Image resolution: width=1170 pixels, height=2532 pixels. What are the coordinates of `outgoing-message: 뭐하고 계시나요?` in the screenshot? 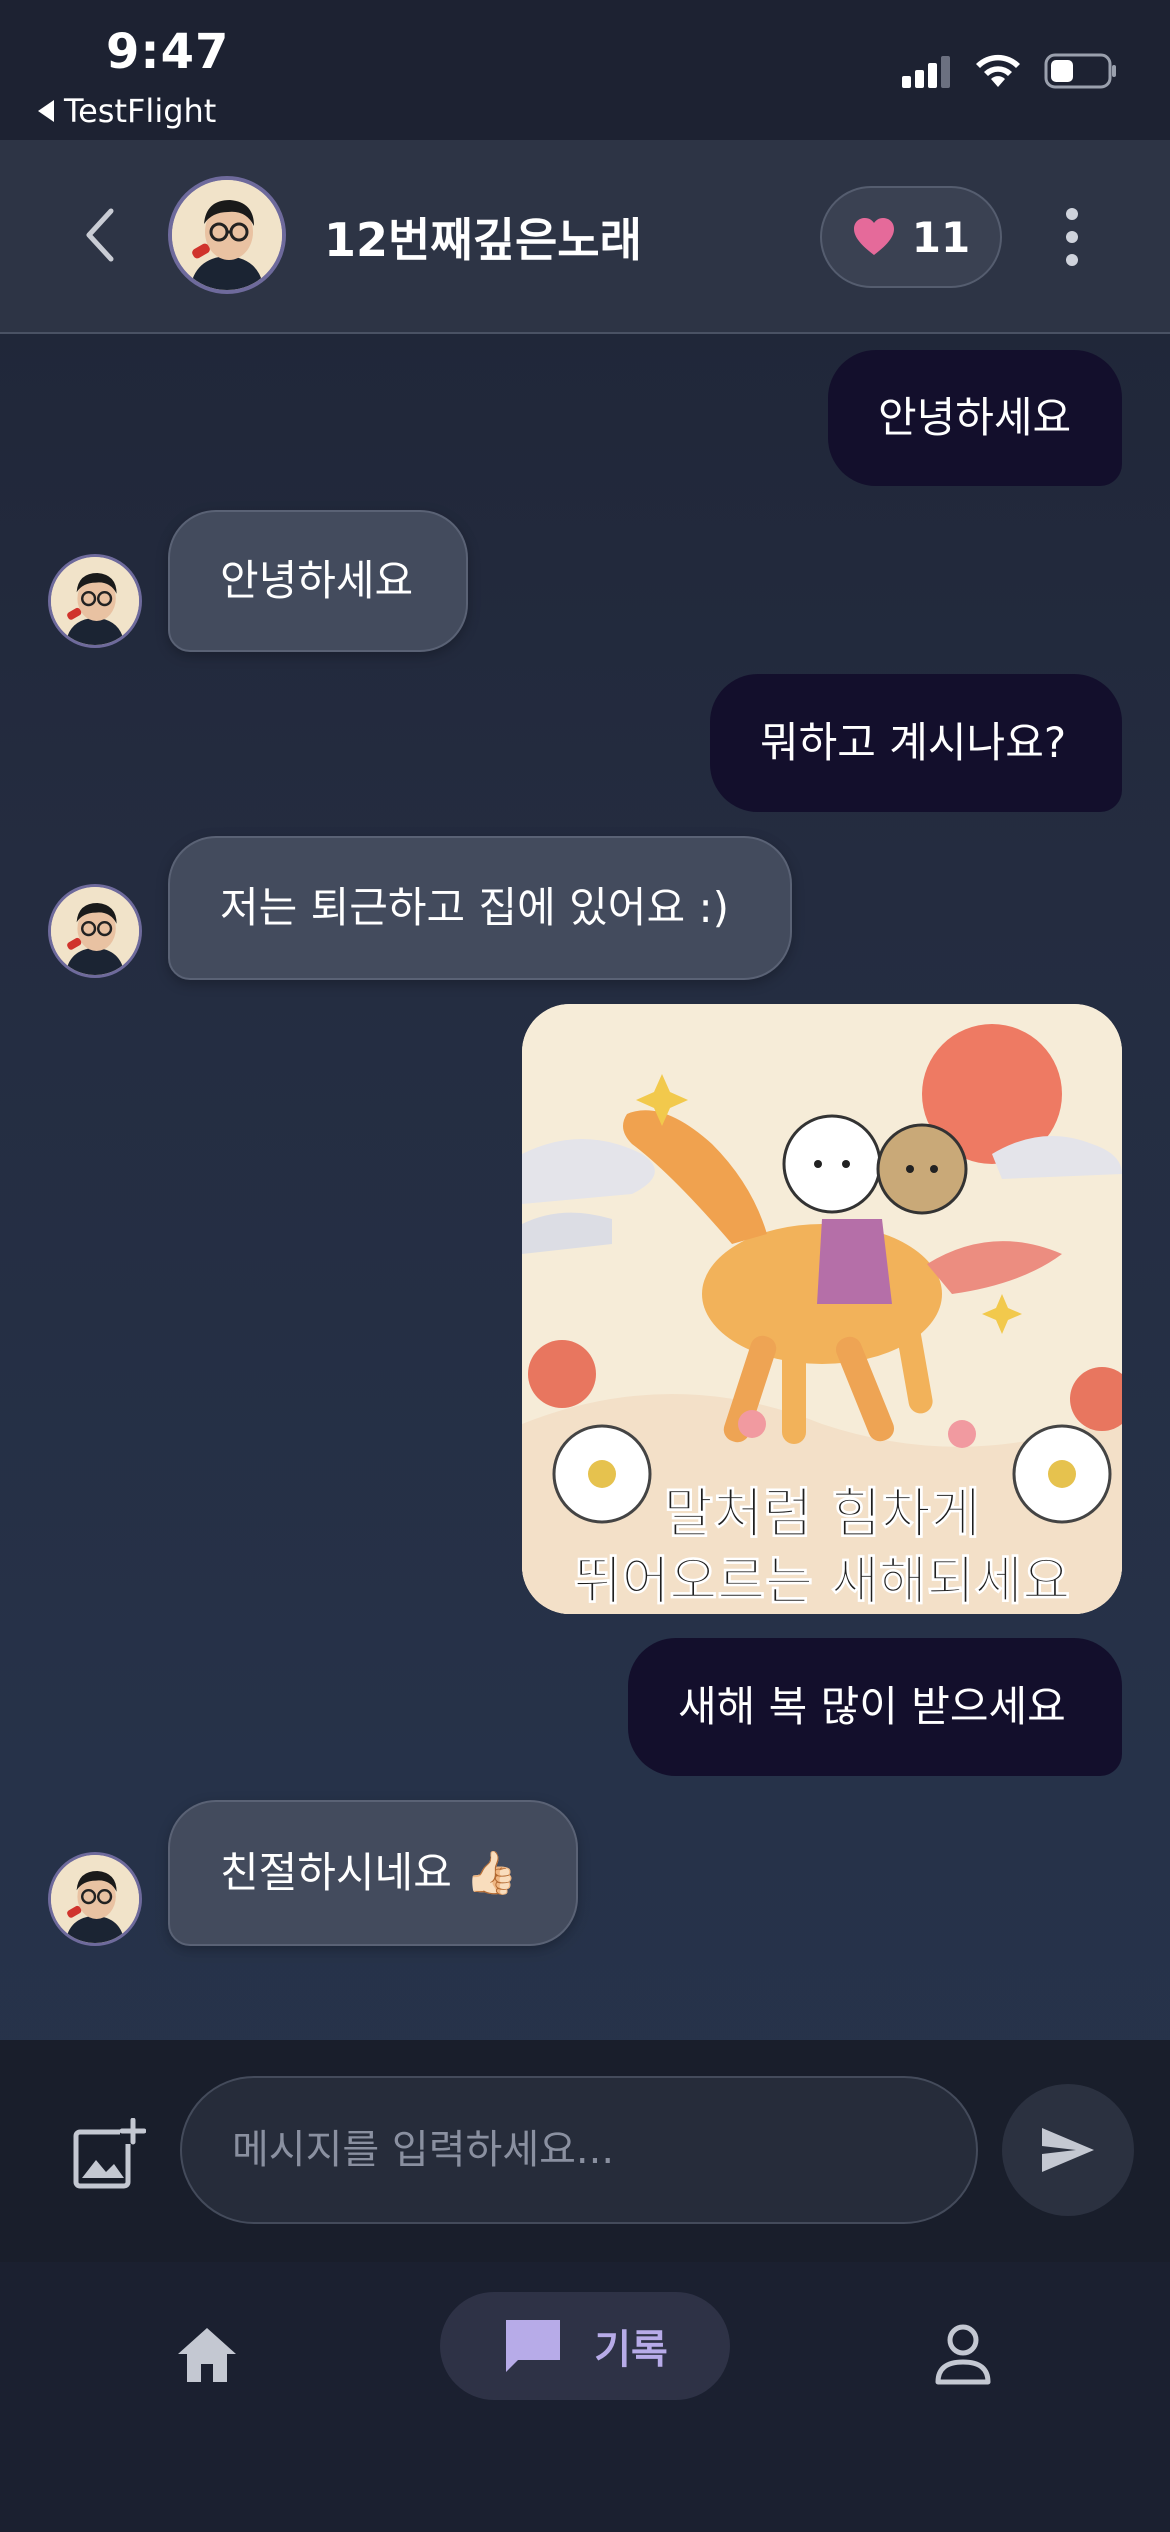 It's located at (916, 743).